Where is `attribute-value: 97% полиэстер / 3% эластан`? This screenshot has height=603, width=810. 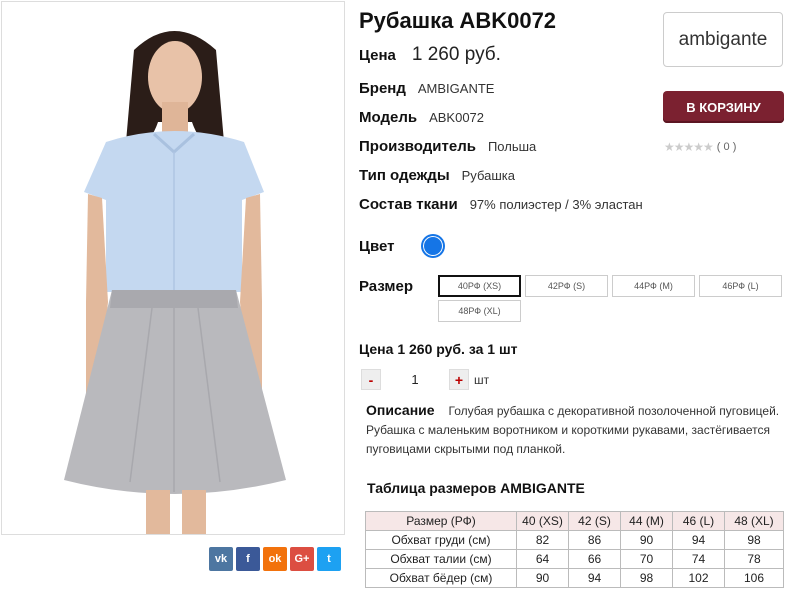 attribute-value: 97% полиэстер / 3% эластан is located at coordinates (556, 204).